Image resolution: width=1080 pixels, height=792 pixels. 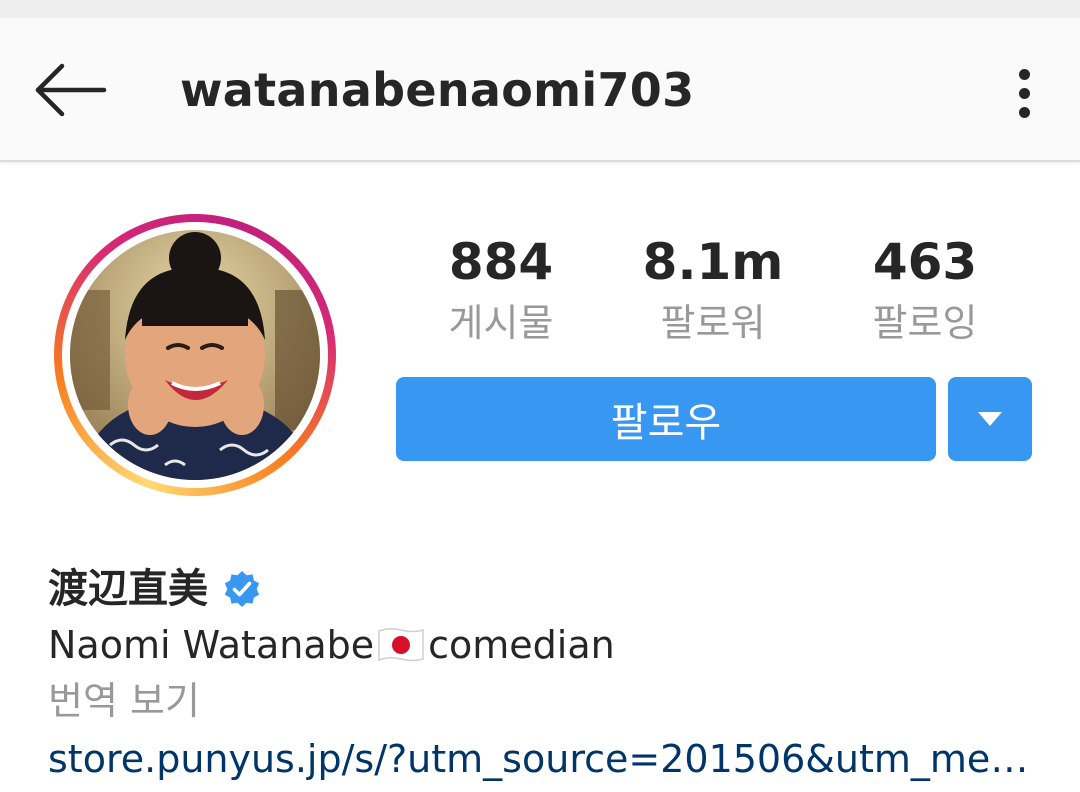 I want to click on status-bar, so click(x=540, y=9).